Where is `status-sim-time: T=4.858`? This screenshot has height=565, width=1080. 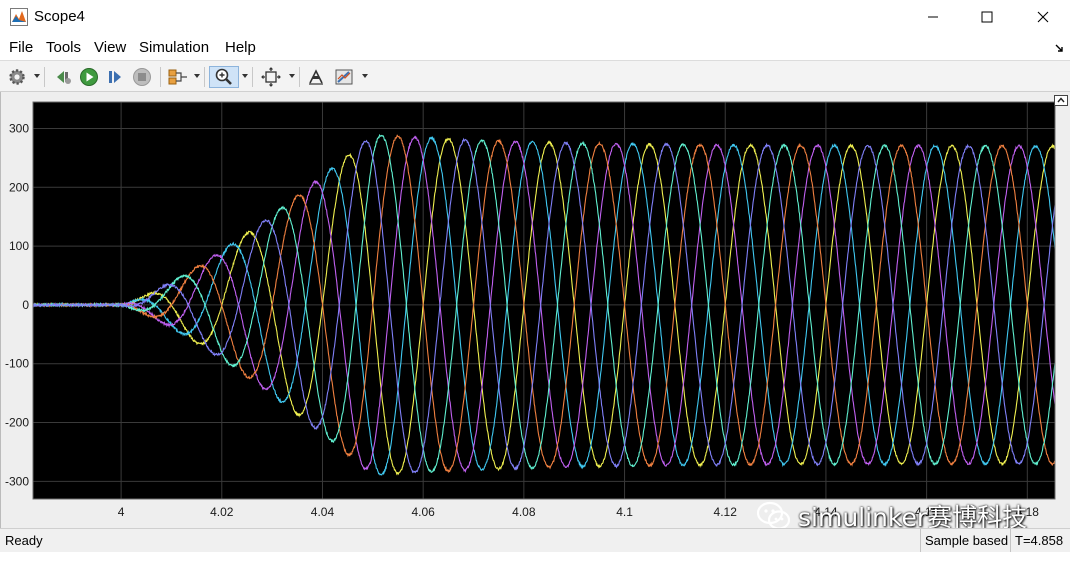
status-sim-time: T=4.858 is located at coordinates (1040, 540).